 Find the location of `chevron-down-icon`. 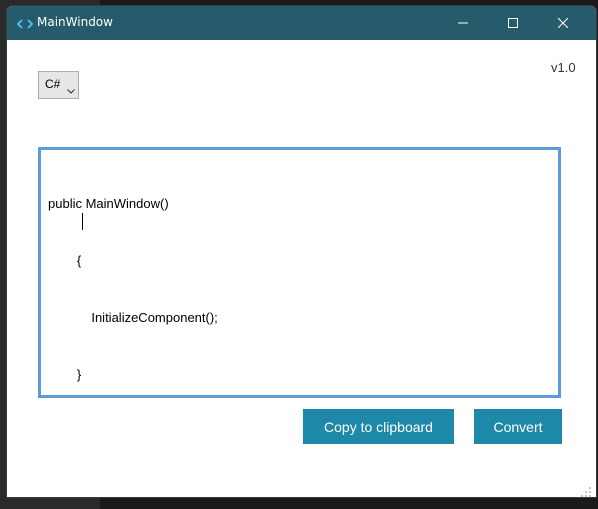

chevron-down-icon is located at coordinates (71, 90).